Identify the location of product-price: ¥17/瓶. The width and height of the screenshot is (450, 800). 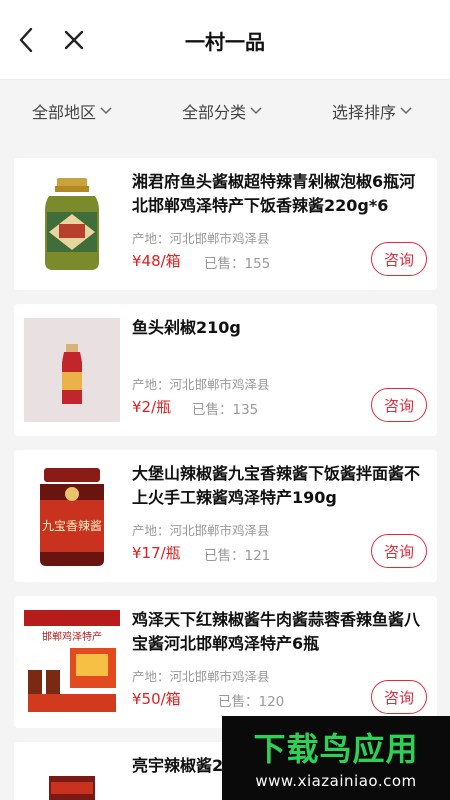
(156, 553).